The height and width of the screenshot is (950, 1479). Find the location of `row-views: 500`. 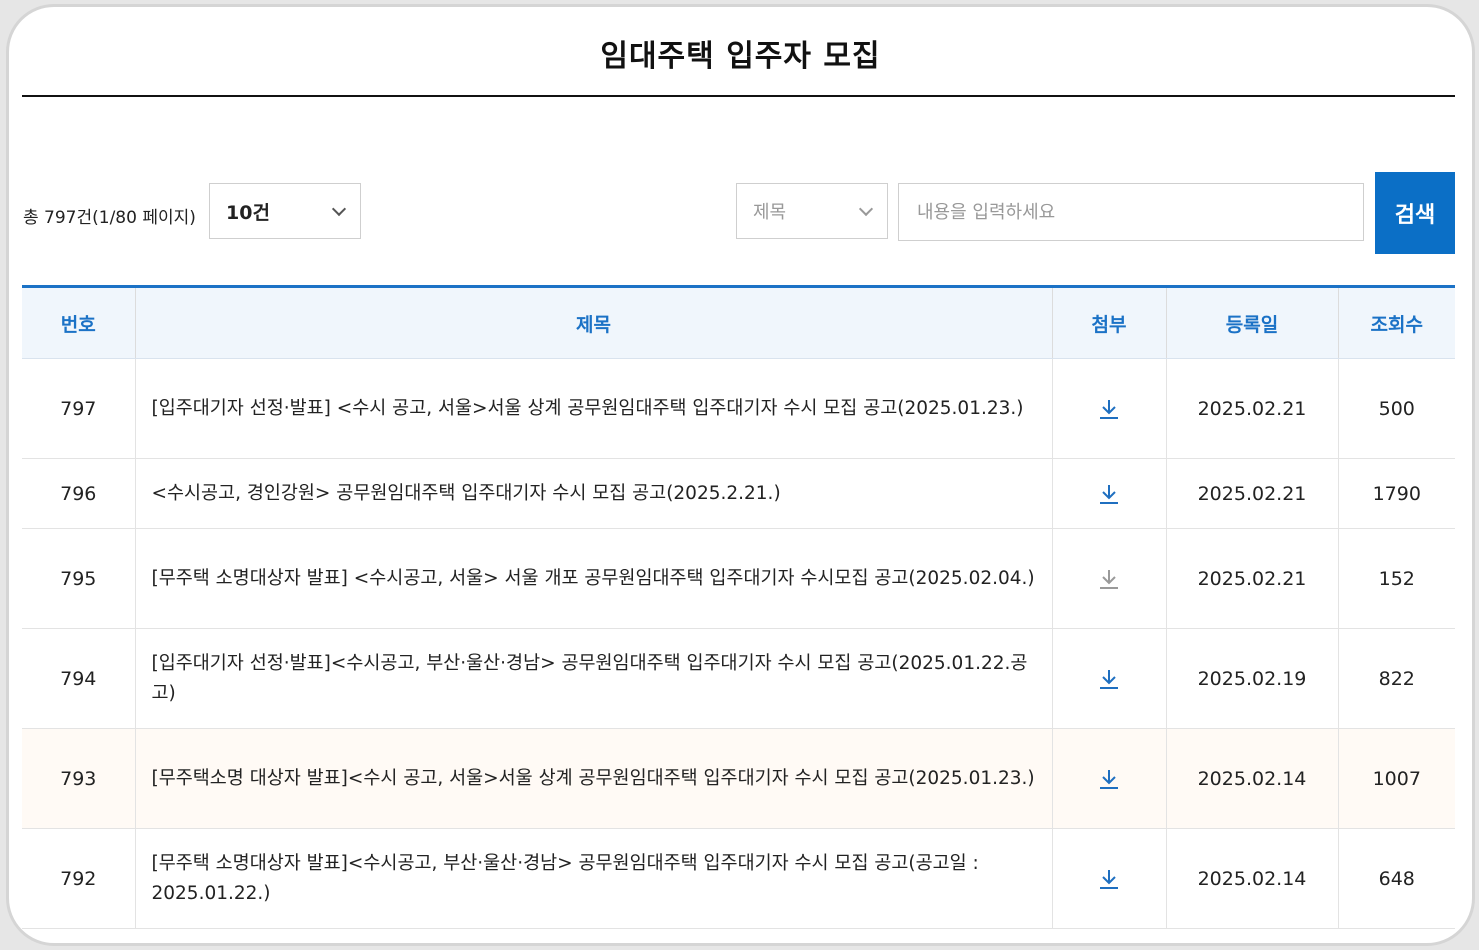

row-views: 500 is located at coordinates (1396, 408).